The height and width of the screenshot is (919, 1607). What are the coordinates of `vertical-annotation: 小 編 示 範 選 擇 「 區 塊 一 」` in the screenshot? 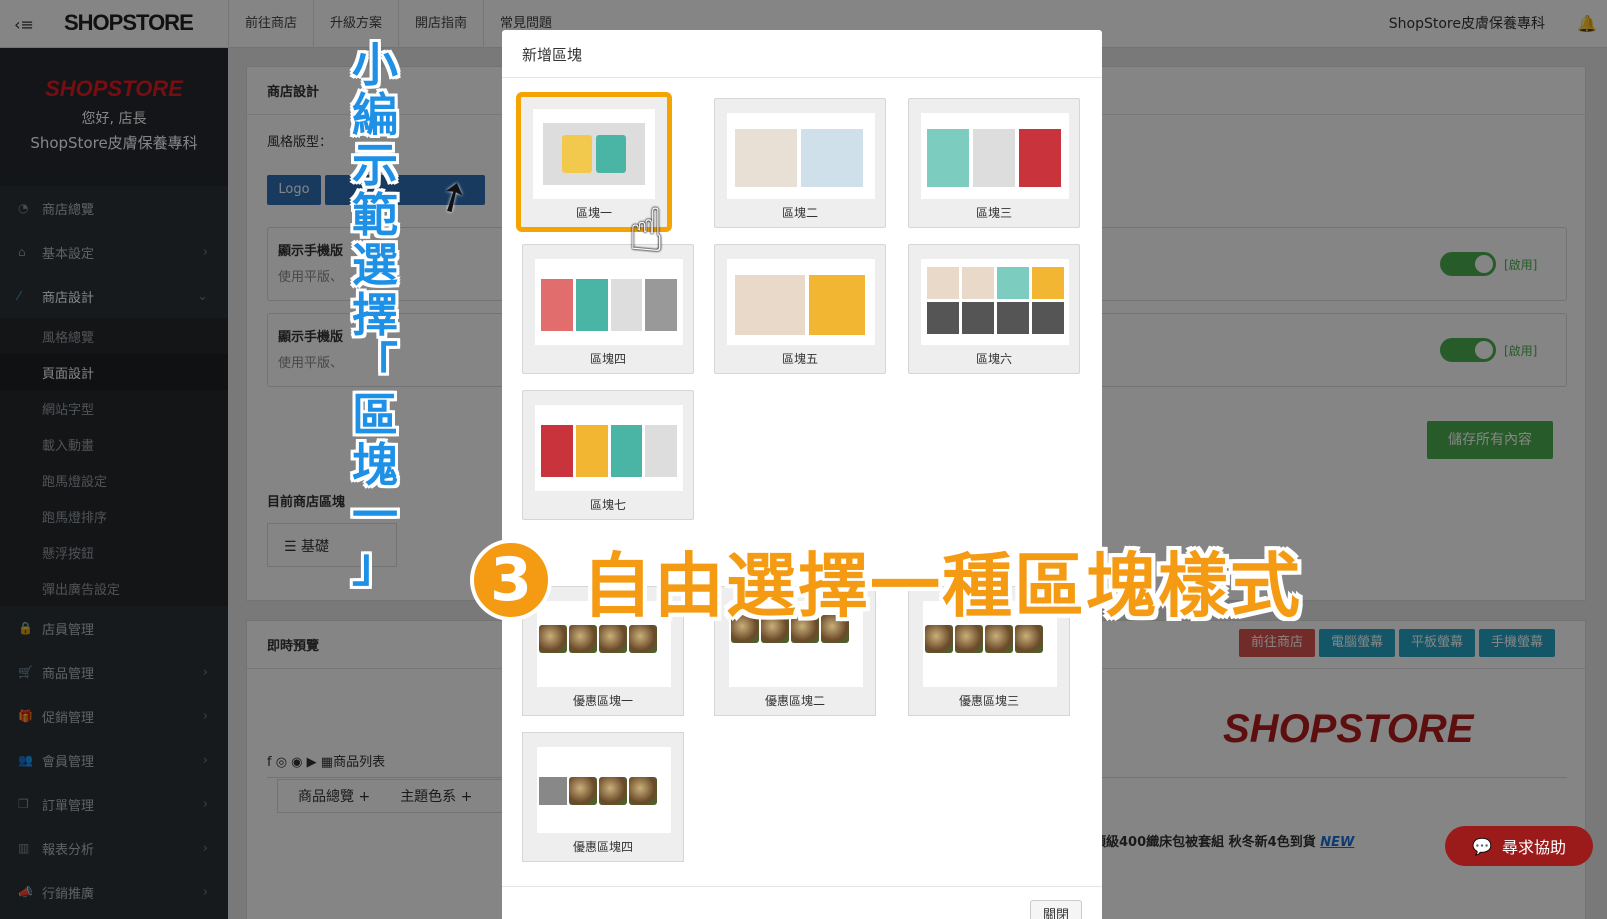 It's located at (375, 315).